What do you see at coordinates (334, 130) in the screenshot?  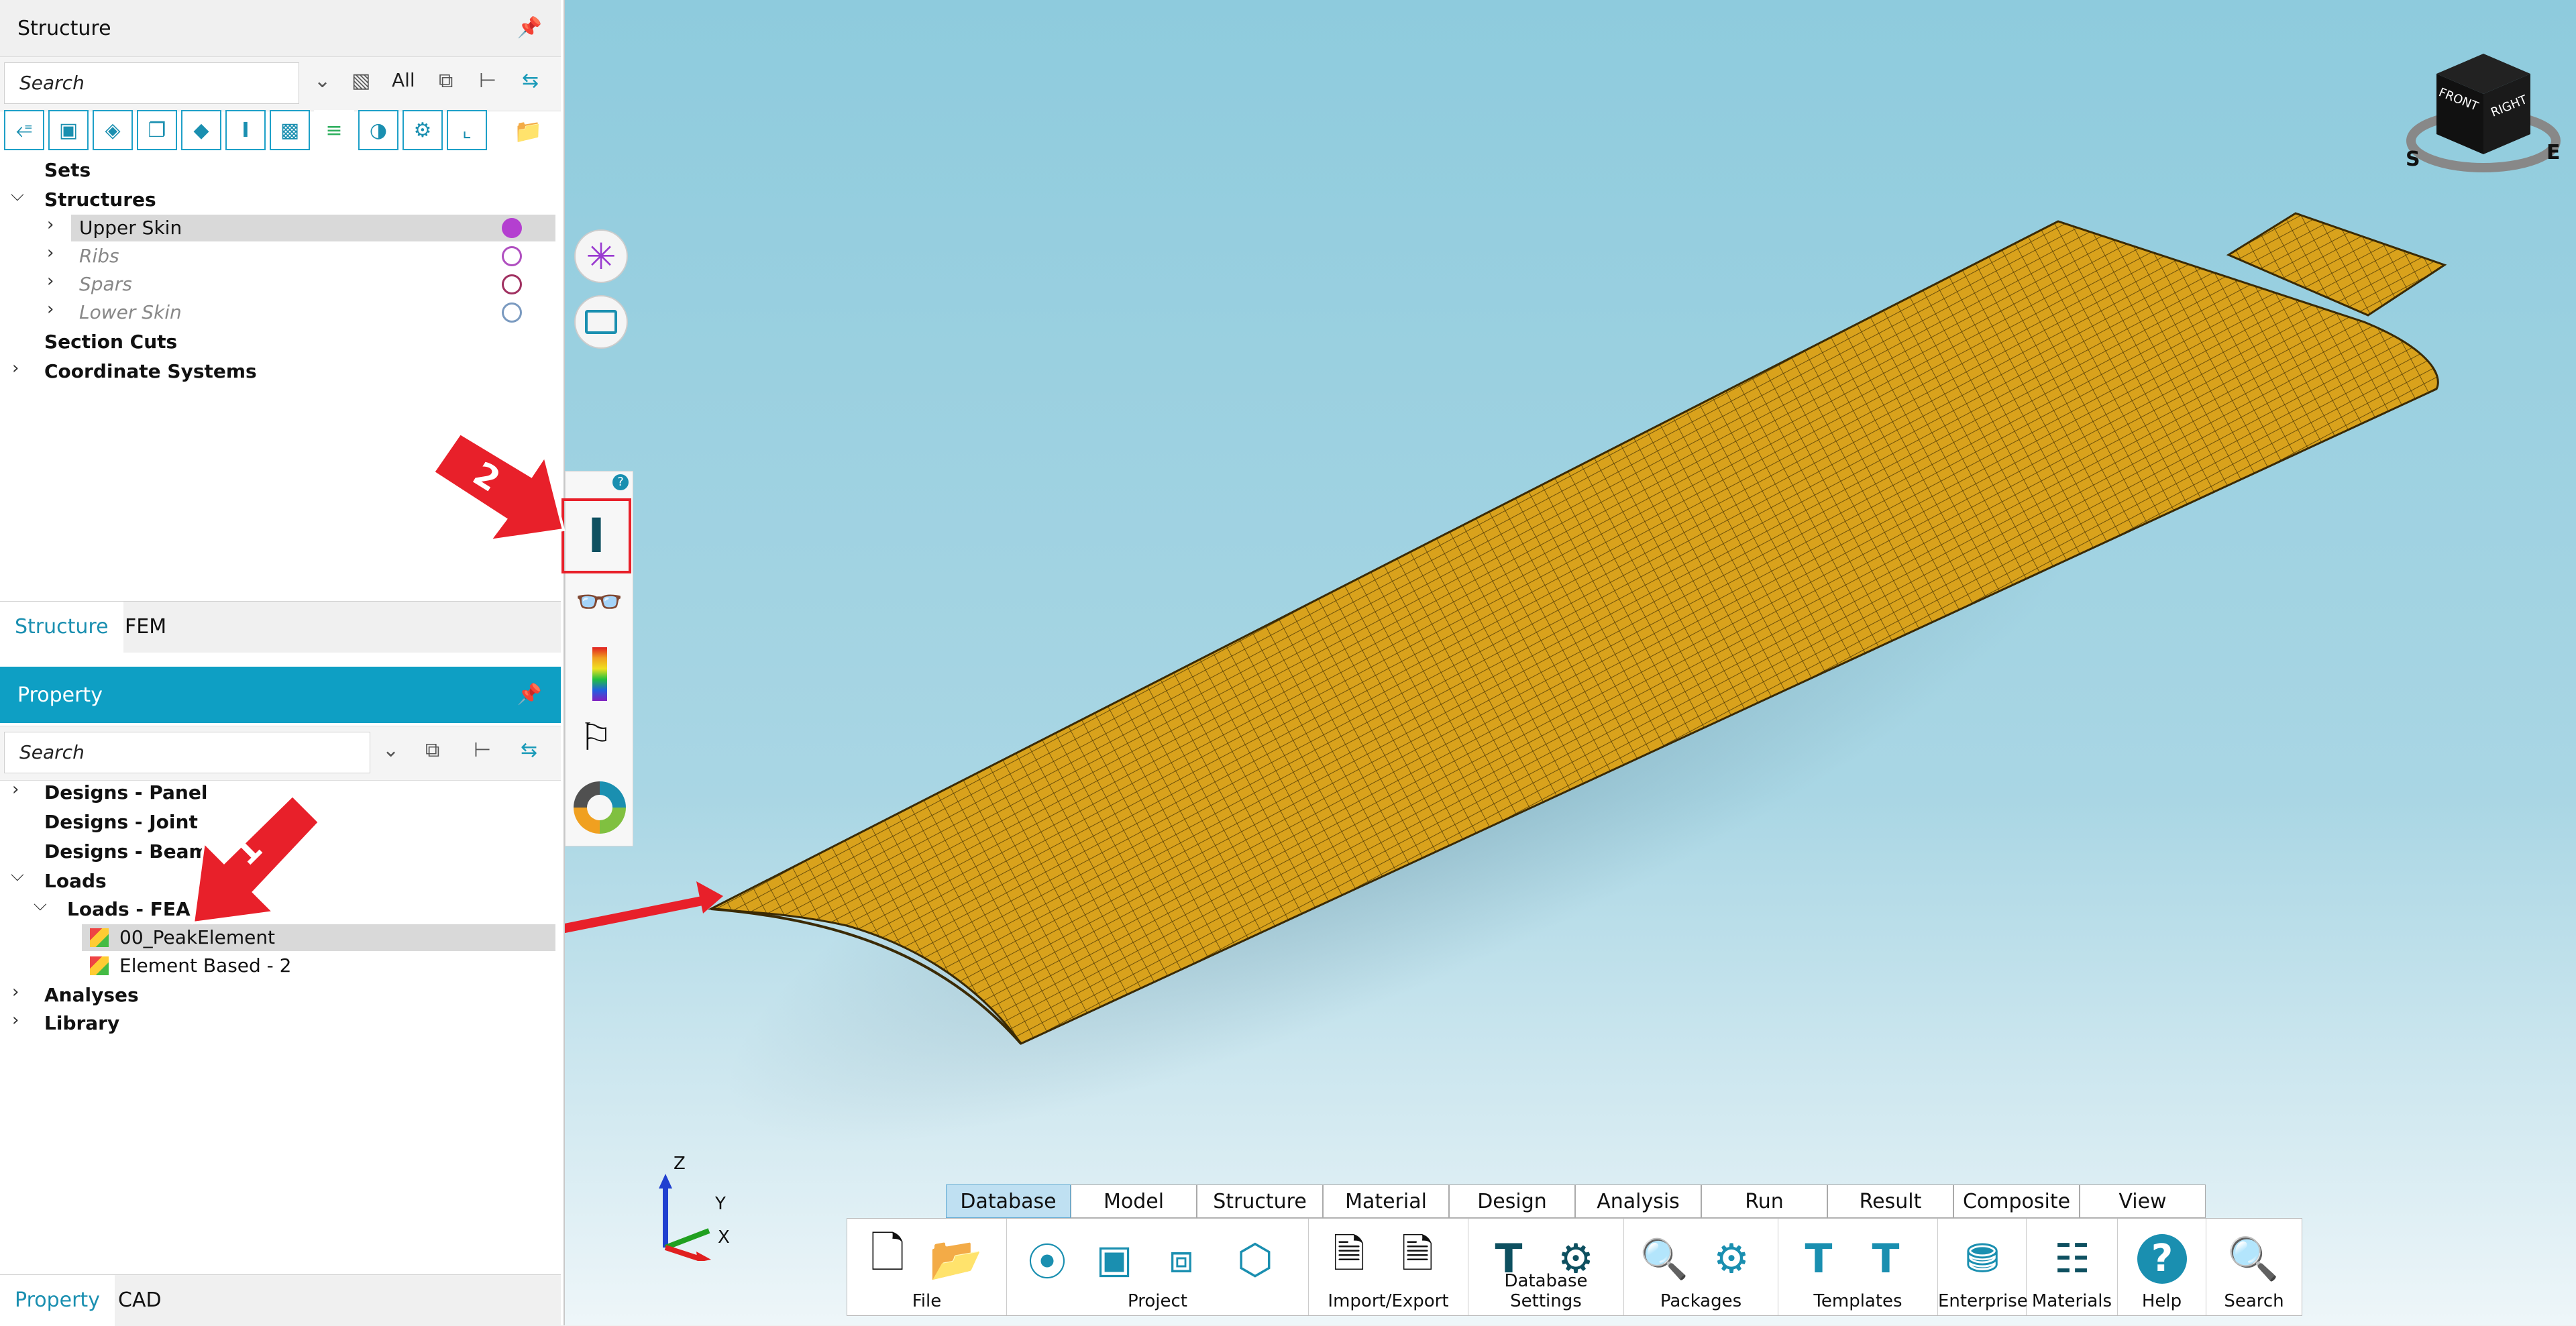 I see `layers-icon: ≡` at bounding box center [334, 130].